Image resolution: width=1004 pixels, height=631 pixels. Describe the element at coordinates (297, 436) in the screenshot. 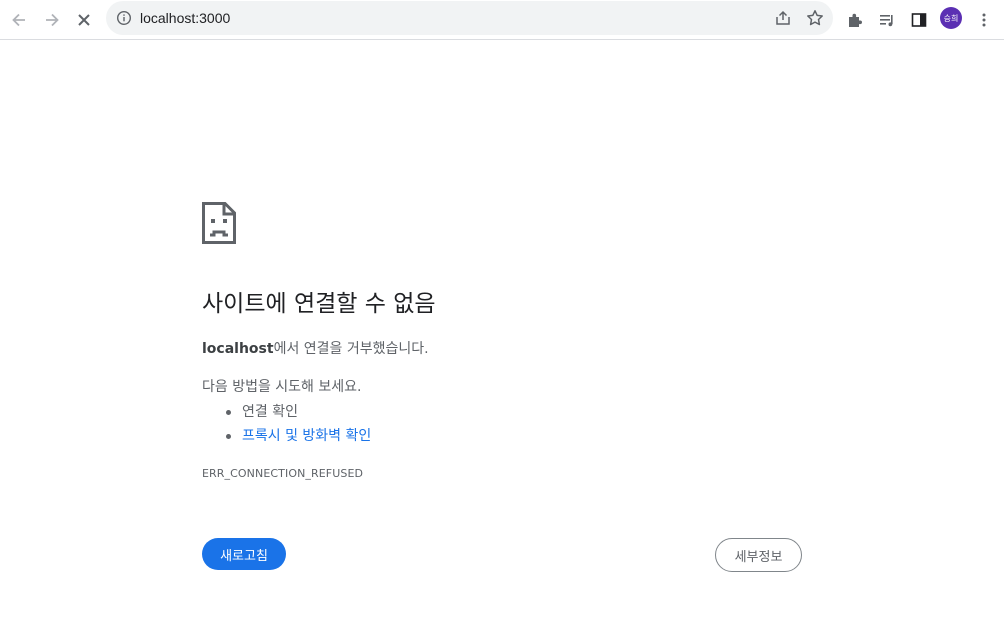

I see `suggestion-check-proxy-firewall-link: 프록시 및 방화벽 확인` at that location.